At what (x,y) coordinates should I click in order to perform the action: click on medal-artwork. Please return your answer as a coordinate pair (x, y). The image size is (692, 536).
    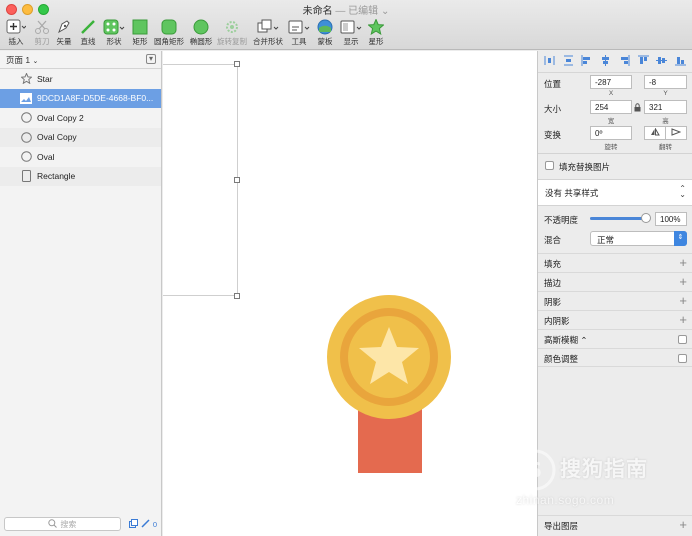
    Looking at the image, I should click on (390, 383).